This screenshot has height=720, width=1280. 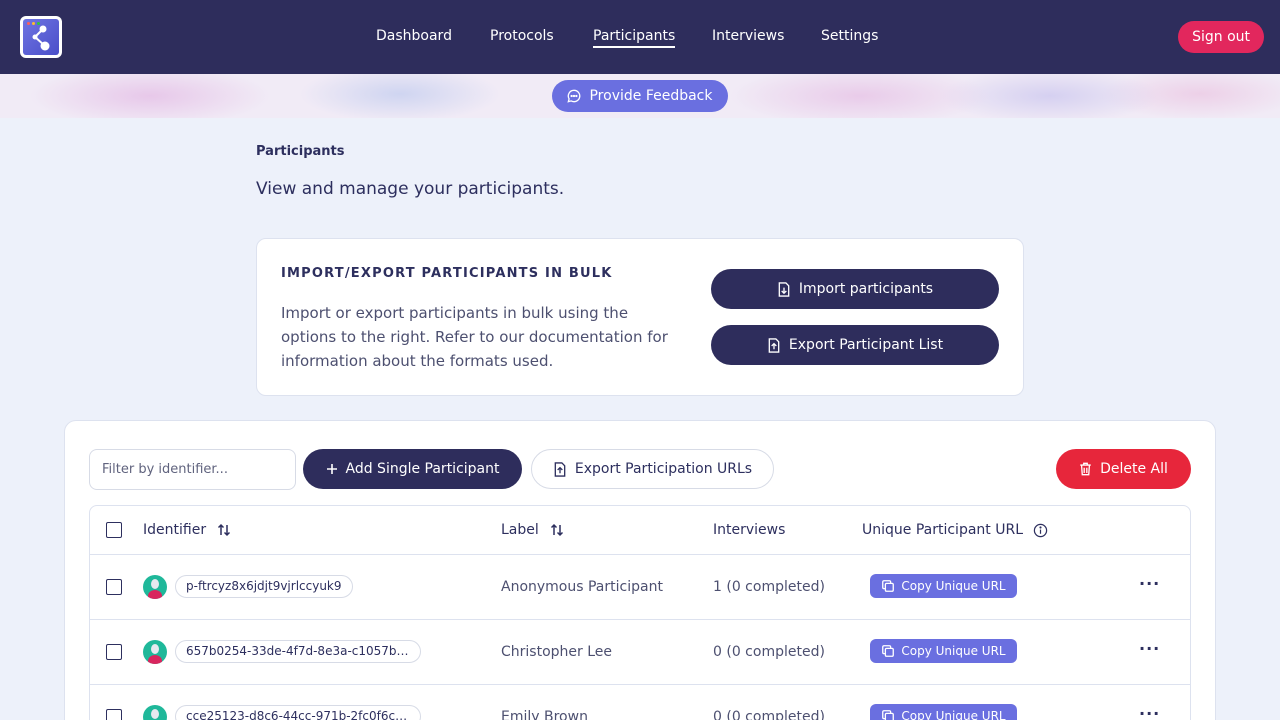 What do you see at coordinates (414, 36) in the screenshot?
I see `nav-dashboard: Dashboard` at bounding box center [414, 36].